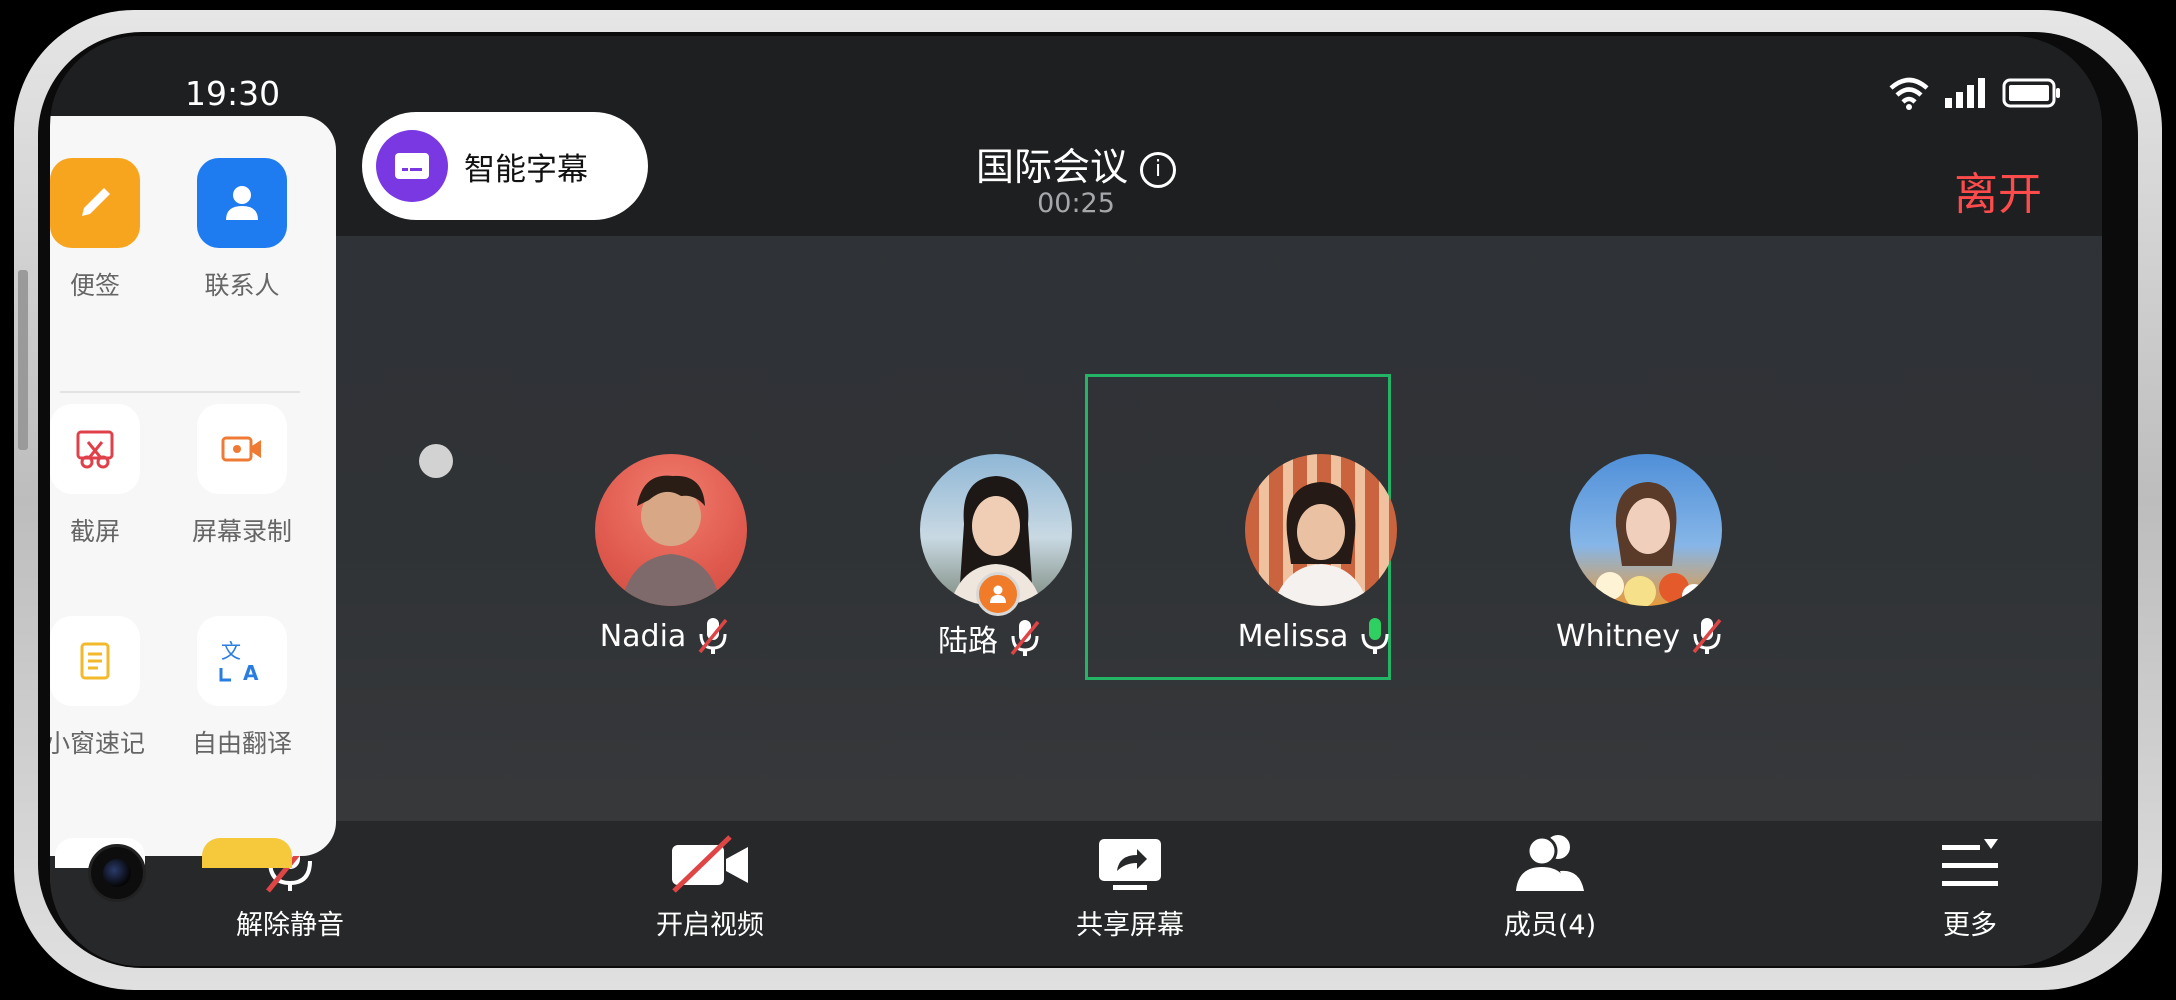  I want to click on svg-text: A, so click(251, 673).